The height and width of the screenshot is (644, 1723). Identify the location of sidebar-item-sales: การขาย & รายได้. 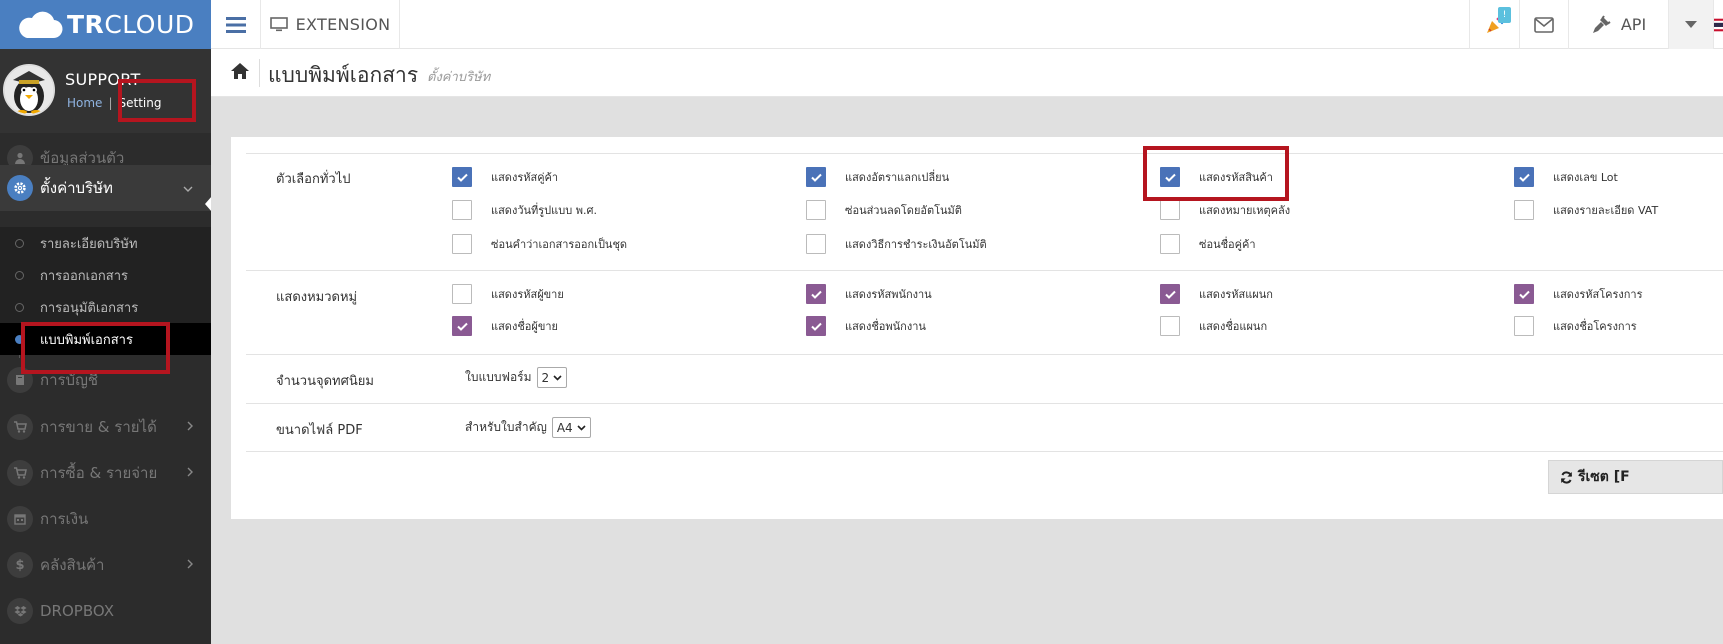
(105, 427).